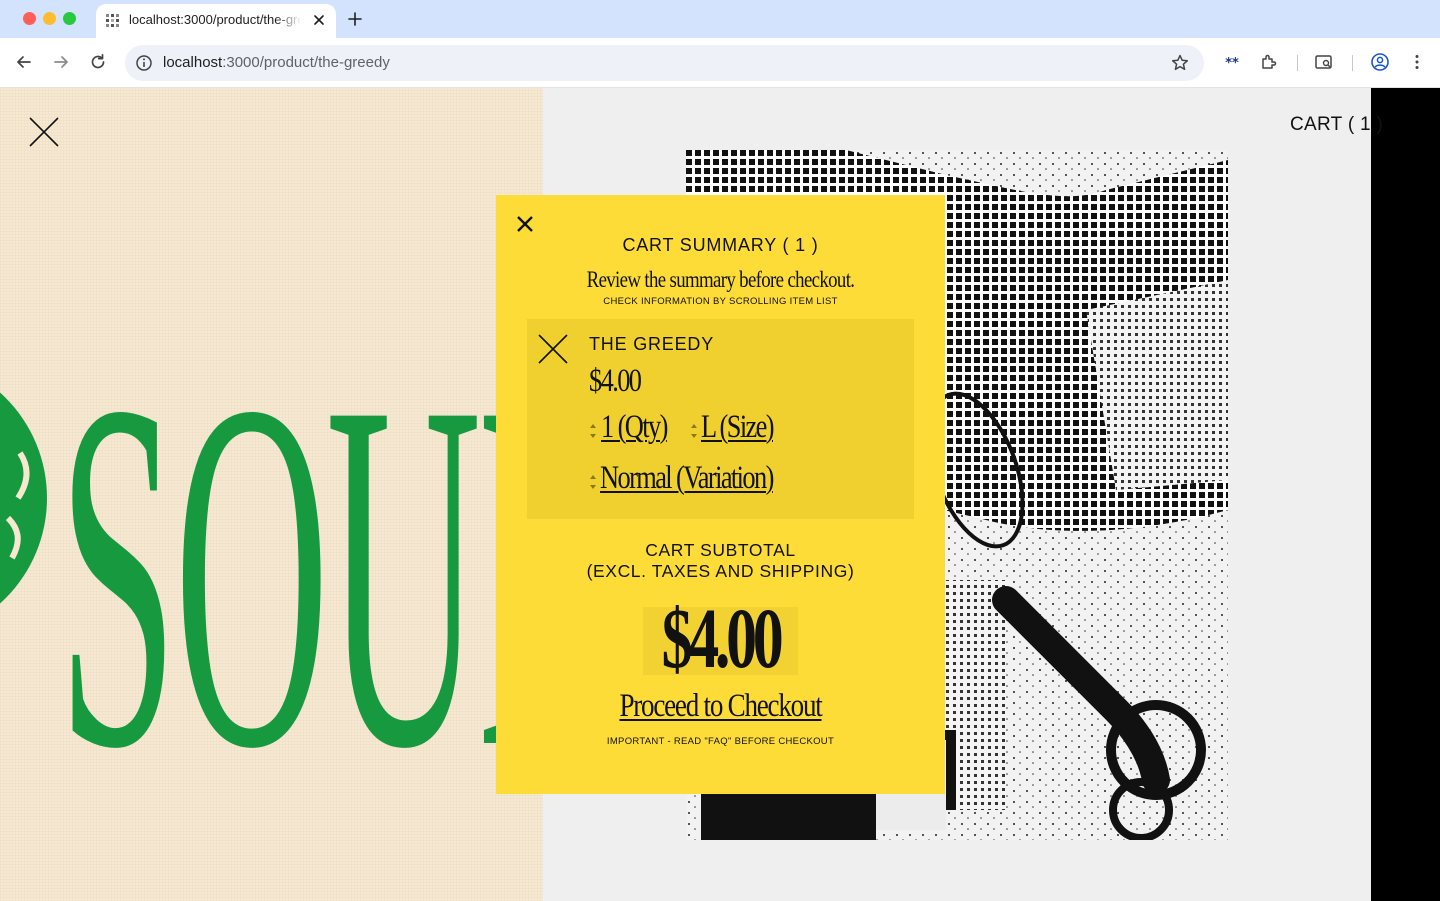  I want to click on item-name: THE GREEDY, so click(652, 344).